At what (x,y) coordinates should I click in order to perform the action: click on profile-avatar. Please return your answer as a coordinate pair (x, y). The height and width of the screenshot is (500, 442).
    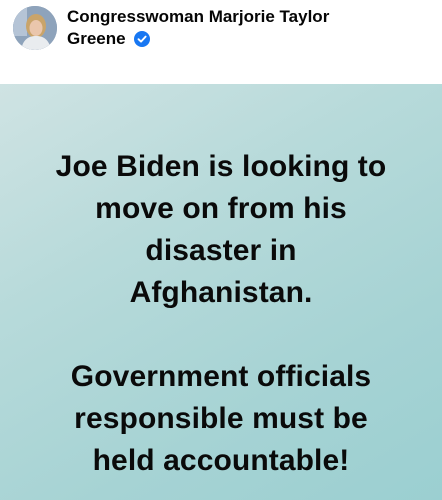
    Looking at the image, I should click on (35, 28).